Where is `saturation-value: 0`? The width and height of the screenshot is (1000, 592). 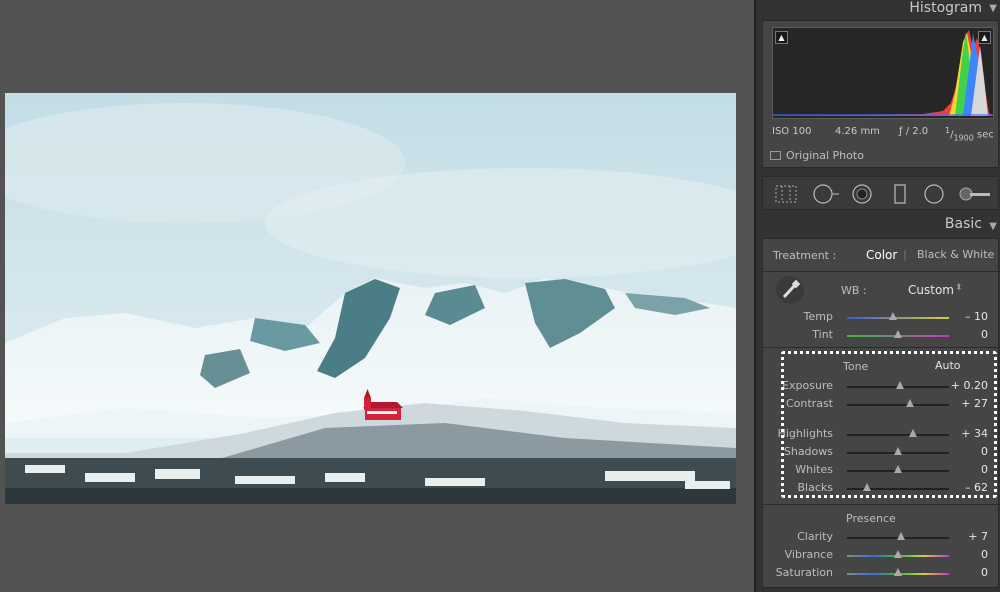
saturation-value: 0 is located at coordinates (984, 572).